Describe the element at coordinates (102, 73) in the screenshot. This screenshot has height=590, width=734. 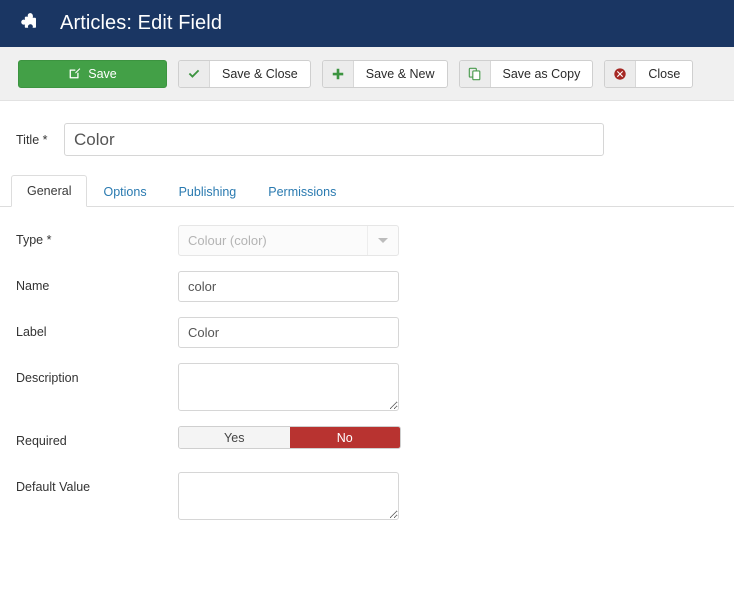
I see `save-button-label: Save` at that location.